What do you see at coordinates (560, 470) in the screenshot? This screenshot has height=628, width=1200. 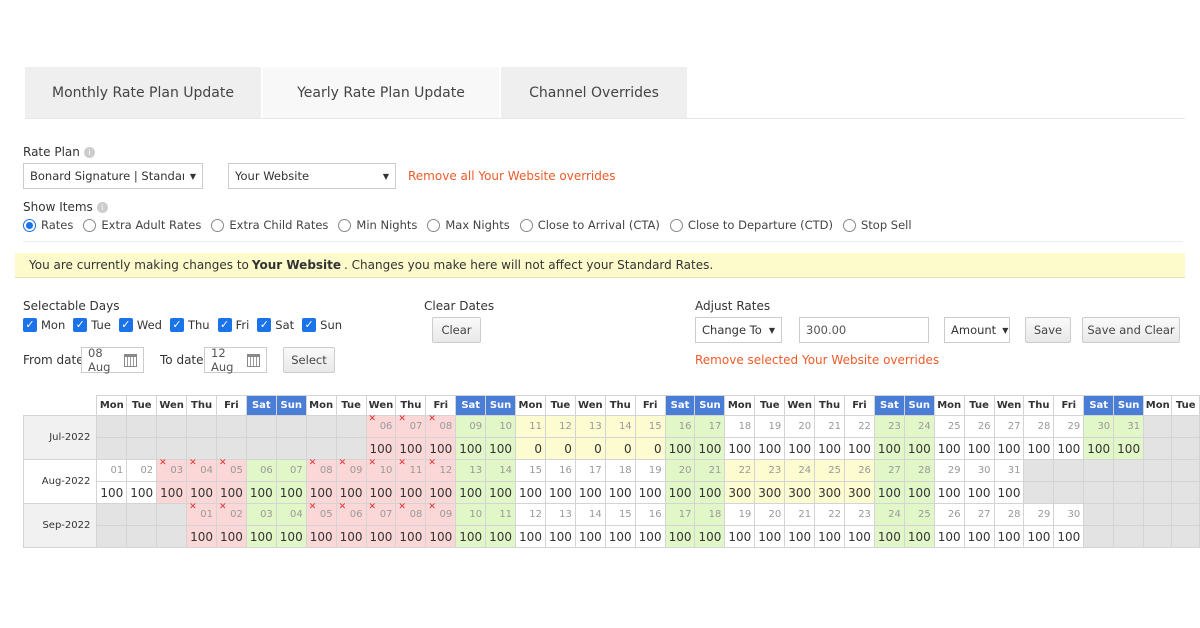 I see `date-cell: 16` at bounding box center [560, 470].